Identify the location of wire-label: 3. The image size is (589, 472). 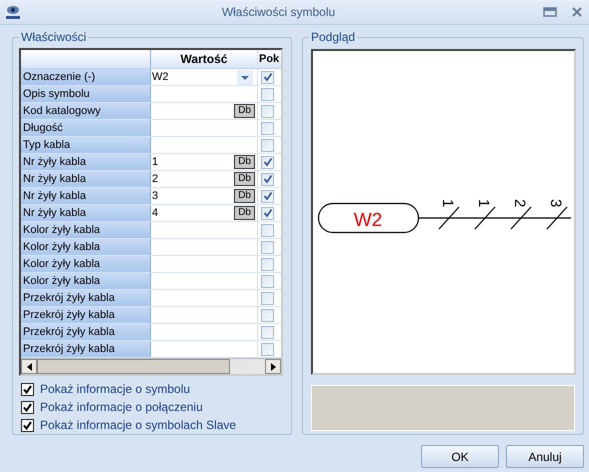
(555, 203).